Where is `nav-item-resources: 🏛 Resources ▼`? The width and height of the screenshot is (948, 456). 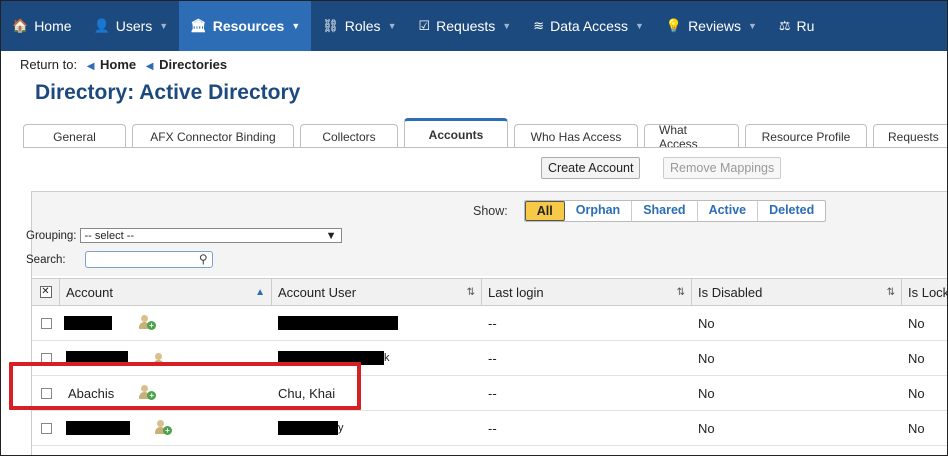 nav-item-resources: 🏛 Resources ▼ is located at coordinates (245, 26).